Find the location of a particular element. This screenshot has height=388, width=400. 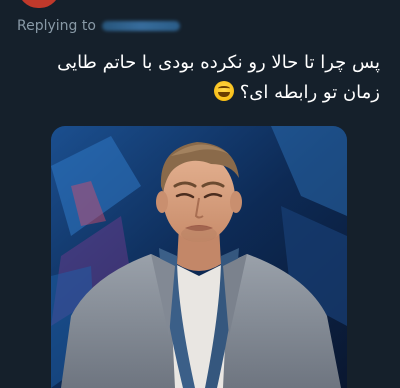

replying-to-label: Replying to is located at coordinates (56, 26).